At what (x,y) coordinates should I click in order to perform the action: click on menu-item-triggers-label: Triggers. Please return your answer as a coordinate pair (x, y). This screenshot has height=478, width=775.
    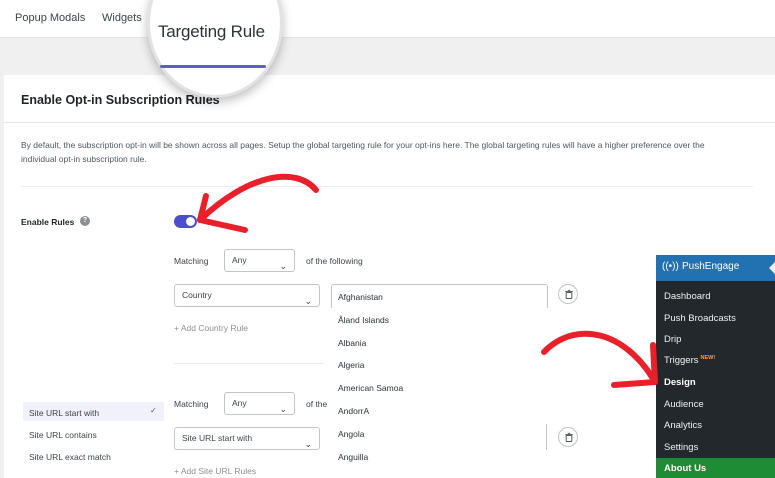
    Looking at the image, I should click on (681, 361).